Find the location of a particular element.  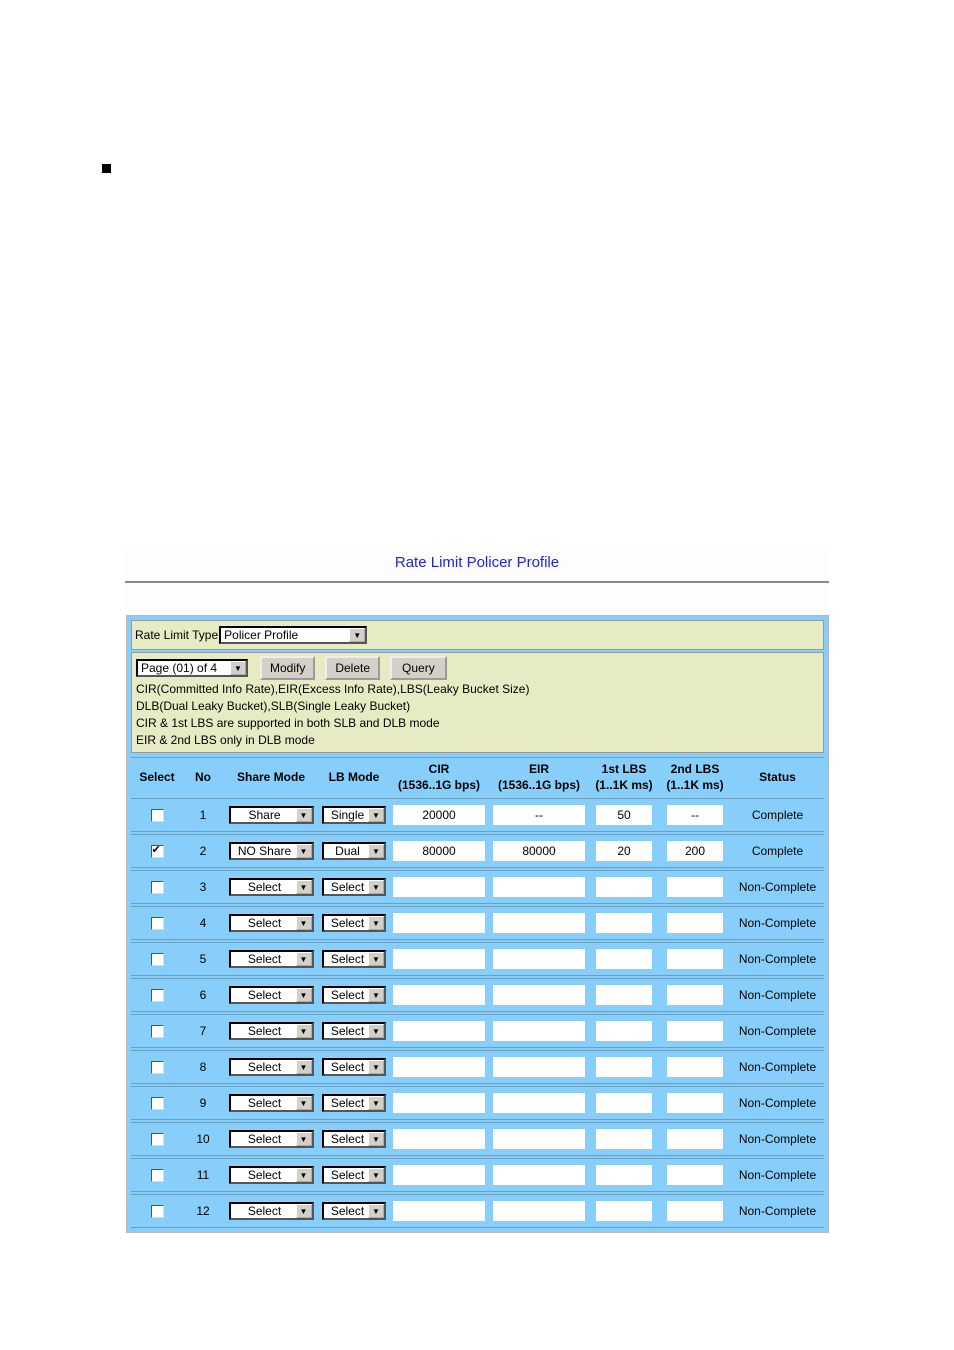

status-text: Non-Complete is located at coordinates (777, 995).